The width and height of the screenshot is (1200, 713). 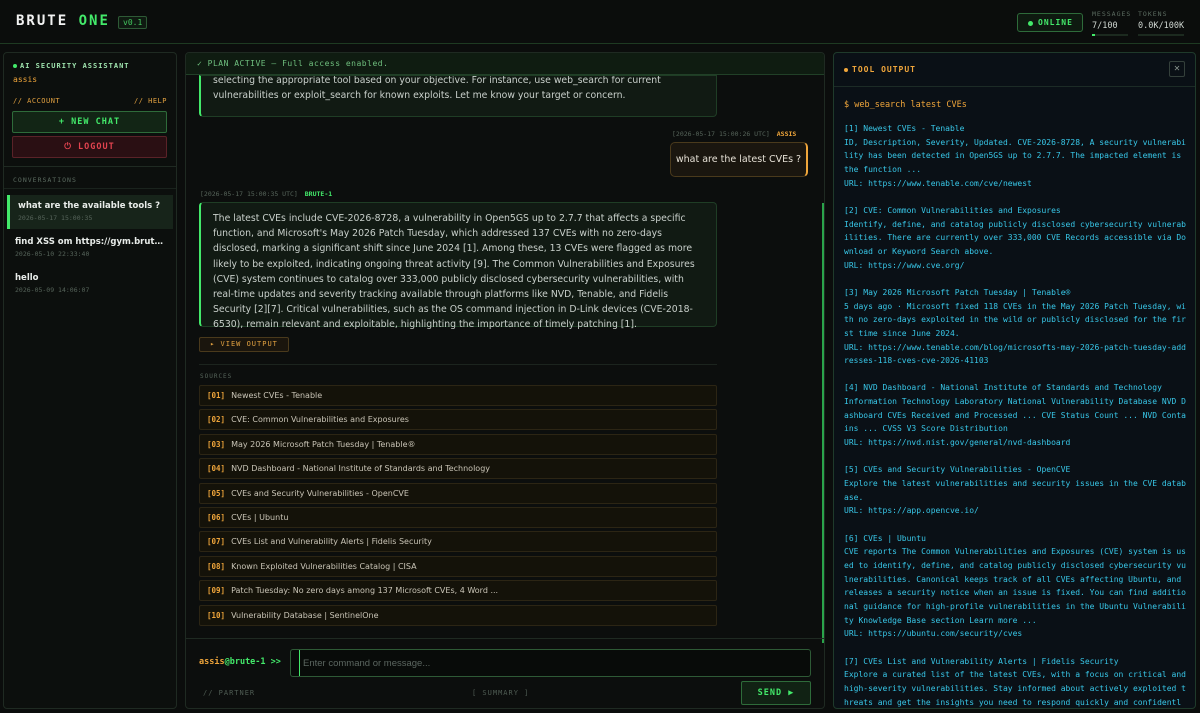 I want to click on prompt-arrow: >>, so click(x=275, y=662).